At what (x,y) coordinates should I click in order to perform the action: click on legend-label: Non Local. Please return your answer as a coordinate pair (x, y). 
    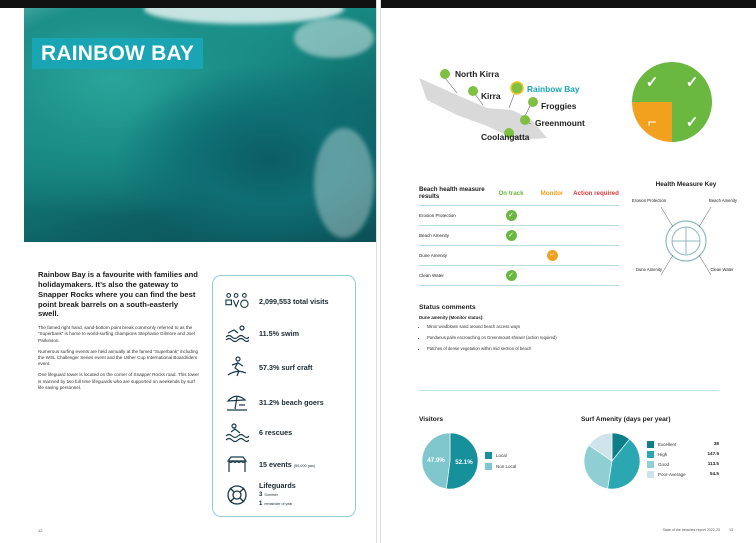
    Looking at the image, I should click on (506, 466).